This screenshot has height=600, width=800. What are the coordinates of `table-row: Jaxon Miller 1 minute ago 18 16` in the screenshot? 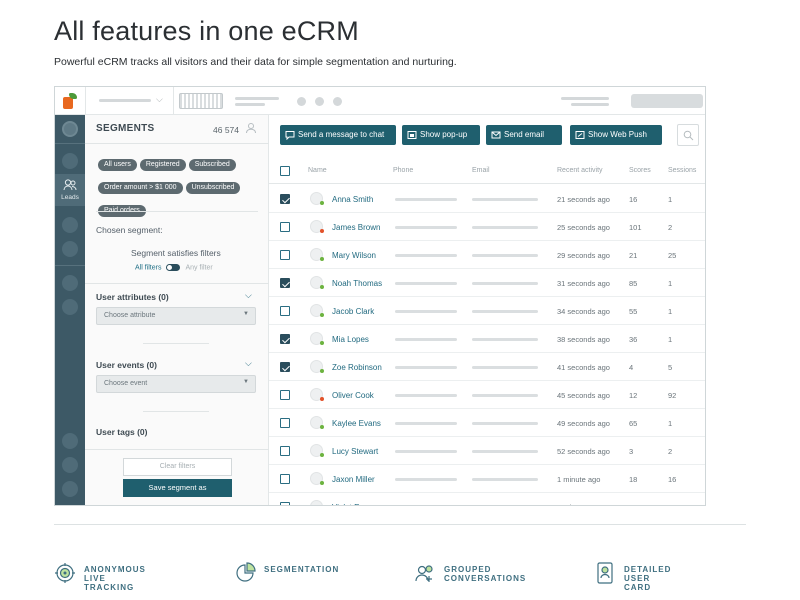 It's located at (487, 479).